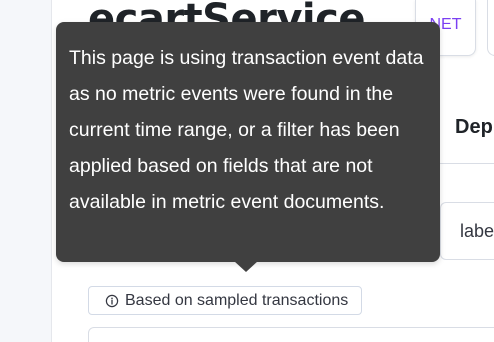  What do you see at coordinates (467, 163) in the screenshot?
I see `section-divider` at bounding box center [467, 163].